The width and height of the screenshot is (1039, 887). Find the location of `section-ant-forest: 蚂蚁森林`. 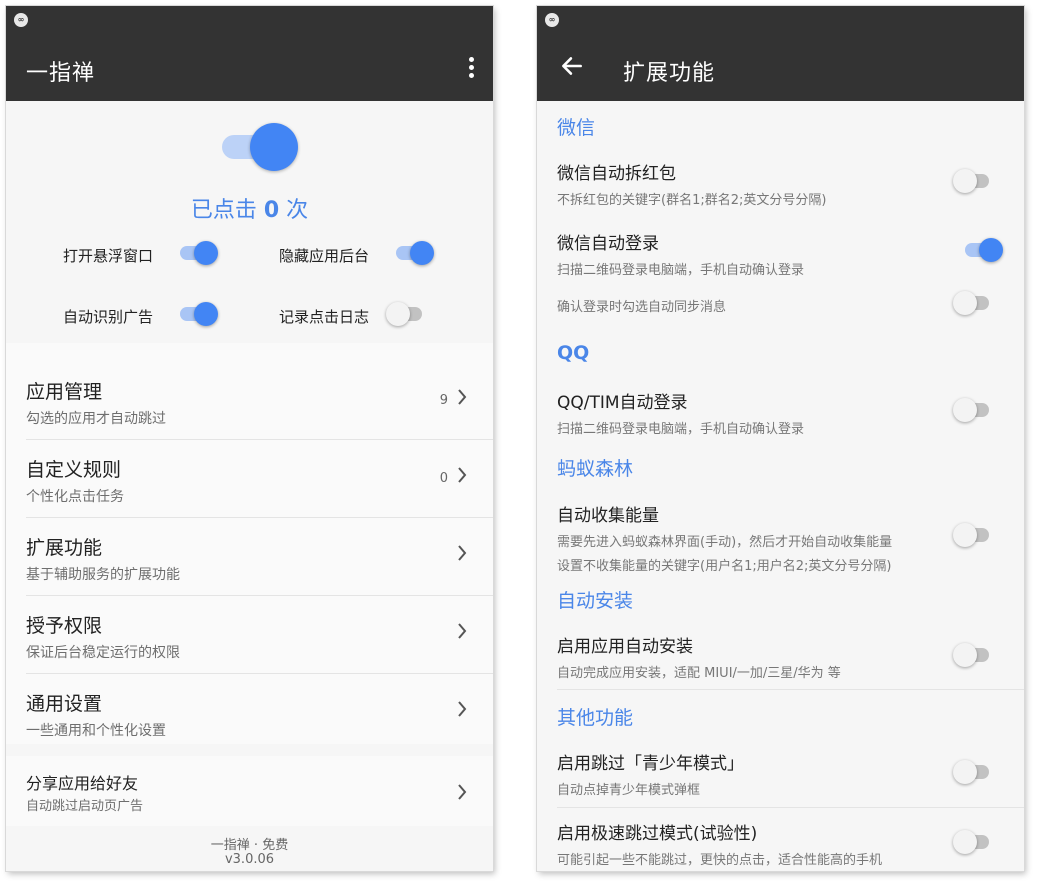

section-ant-forest: 蚂蚁森林 is located at coordinates (595, 469).